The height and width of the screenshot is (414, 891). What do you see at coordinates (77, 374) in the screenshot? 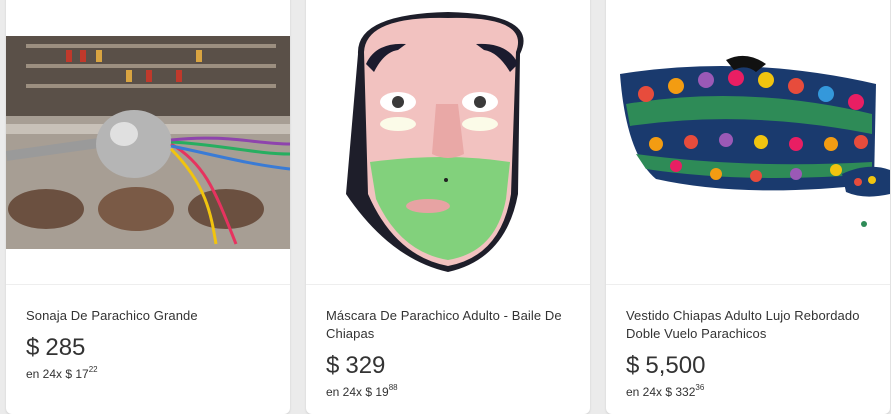
I see `installment-amount: $ 17` at bounding box center [77, 374].